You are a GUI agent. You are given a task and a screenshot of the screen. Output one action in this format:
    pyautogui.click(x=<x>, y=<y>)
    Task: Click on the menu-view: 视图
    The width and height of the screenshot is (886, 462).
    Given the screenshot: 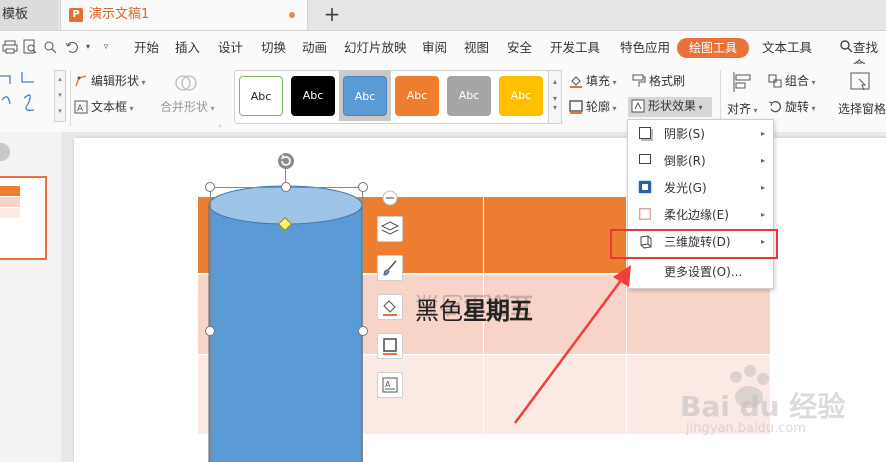 What is the action you would take?
    pyautogui.click(x=476, y=48)
    